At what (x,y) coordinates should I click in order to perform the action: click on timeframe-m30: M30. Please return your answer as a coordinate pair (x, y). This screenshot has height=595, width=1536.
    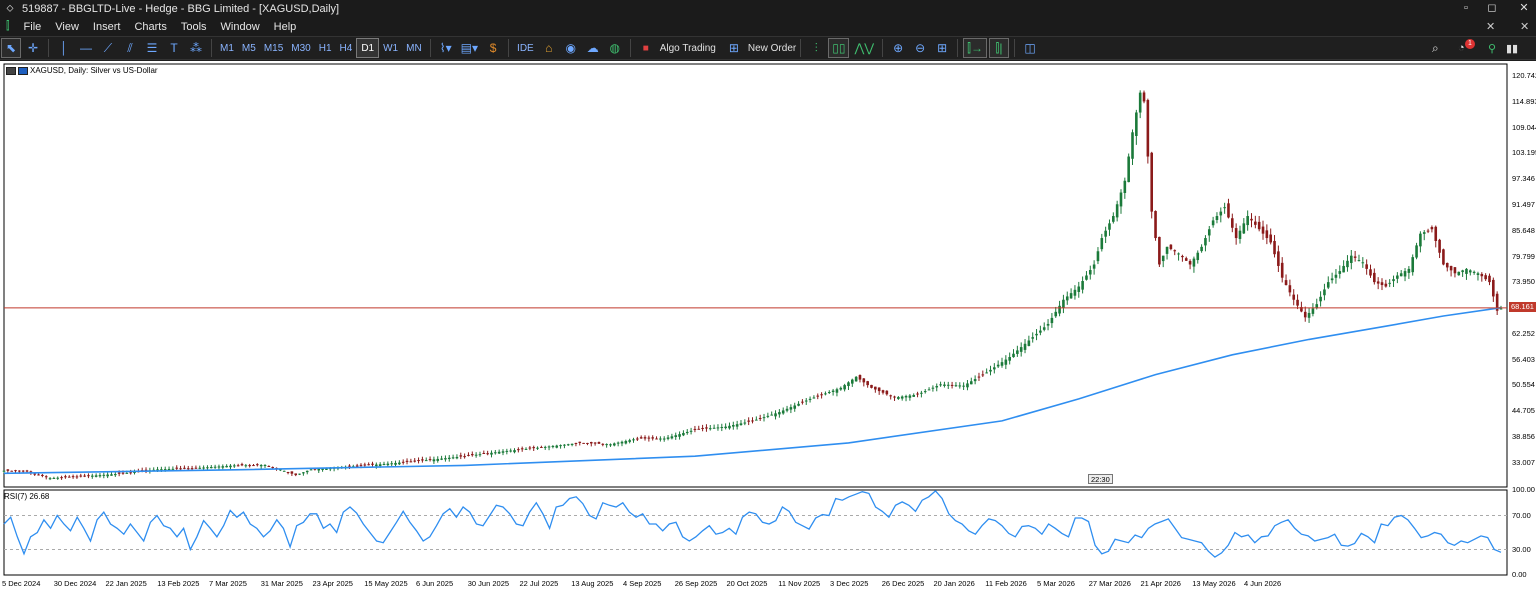
    Looking at the image, I should click on (300, 48).